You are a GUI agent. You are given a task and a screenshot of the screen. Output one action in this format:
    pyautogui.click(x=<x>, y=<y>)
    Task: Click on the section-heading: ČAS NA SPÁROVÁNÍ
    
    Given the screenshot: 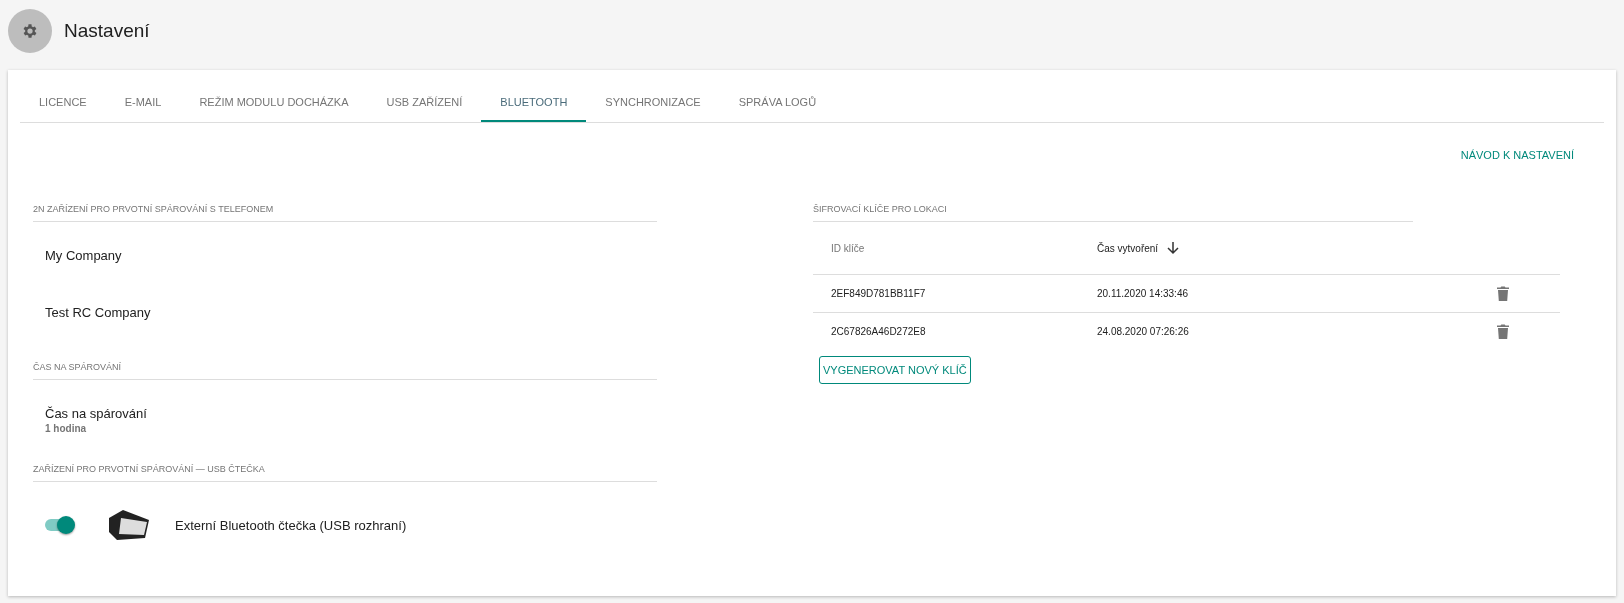 What is the action you would take?
    pyautogui.click(x=345, y=371)
    